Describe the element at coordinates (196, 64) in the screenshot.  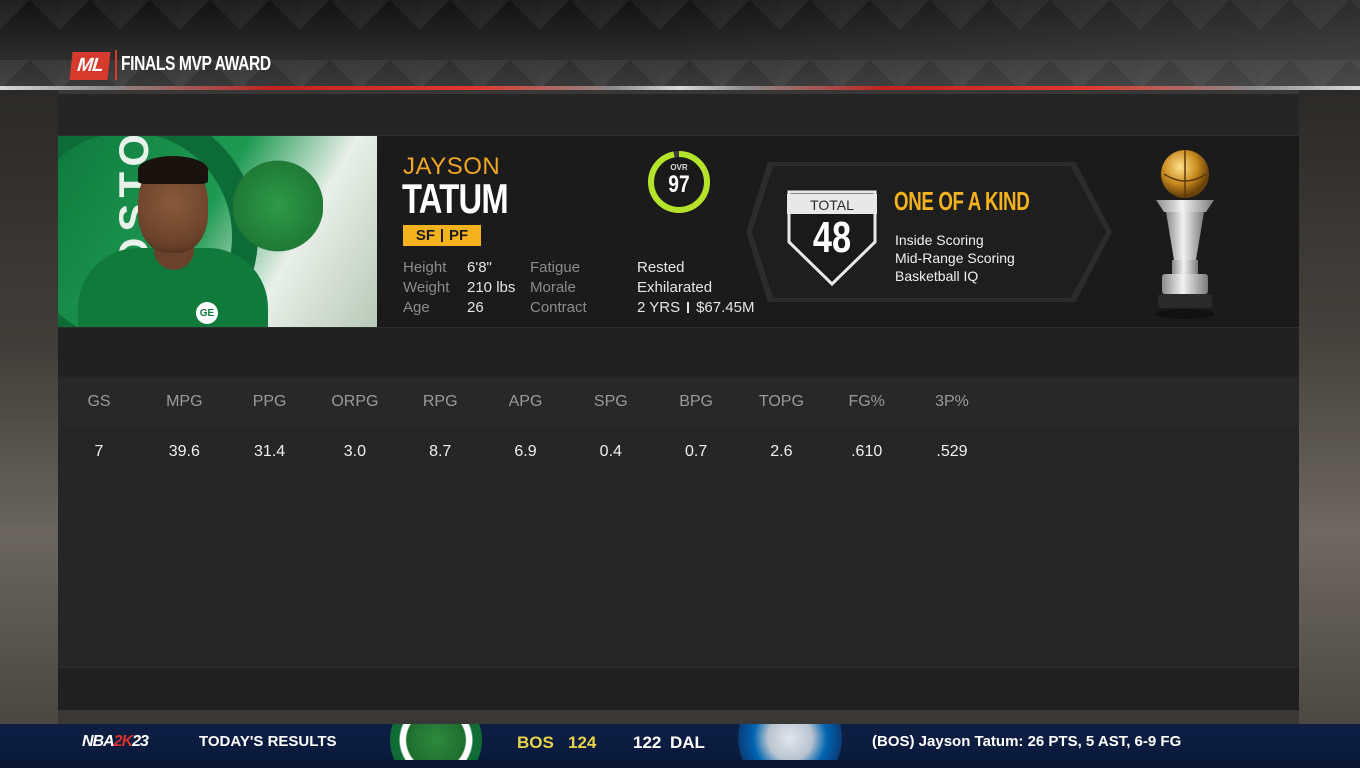
I see `page-title: FINALS MVP AWARD` at that location.